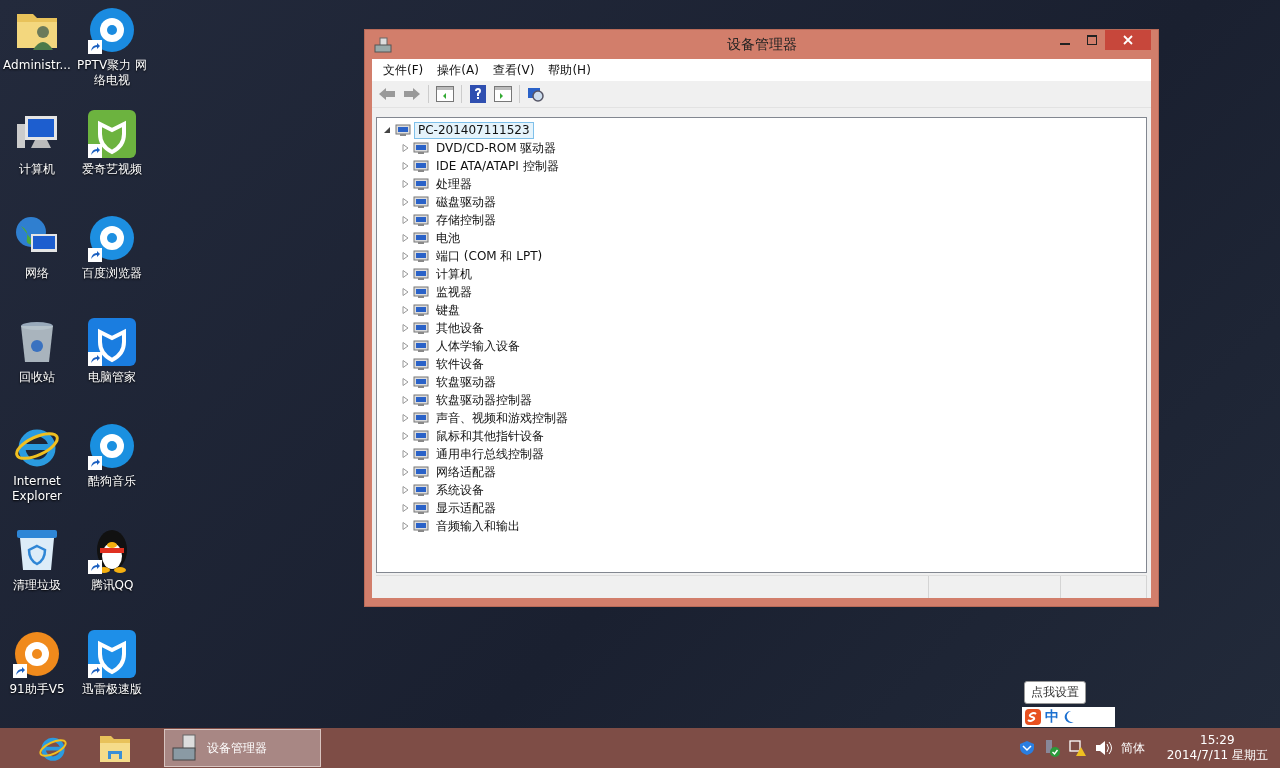 The width and height of the screenshot is (1280, 768). I want to click on tree-item: 系统设备, so click(460, 490).